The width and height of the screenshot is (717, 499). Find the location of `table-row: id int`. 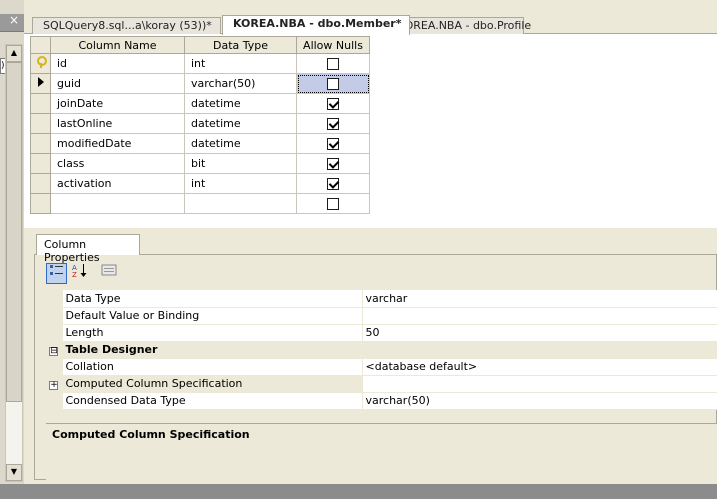

table-row: id int is located at coordinates (200, 63).